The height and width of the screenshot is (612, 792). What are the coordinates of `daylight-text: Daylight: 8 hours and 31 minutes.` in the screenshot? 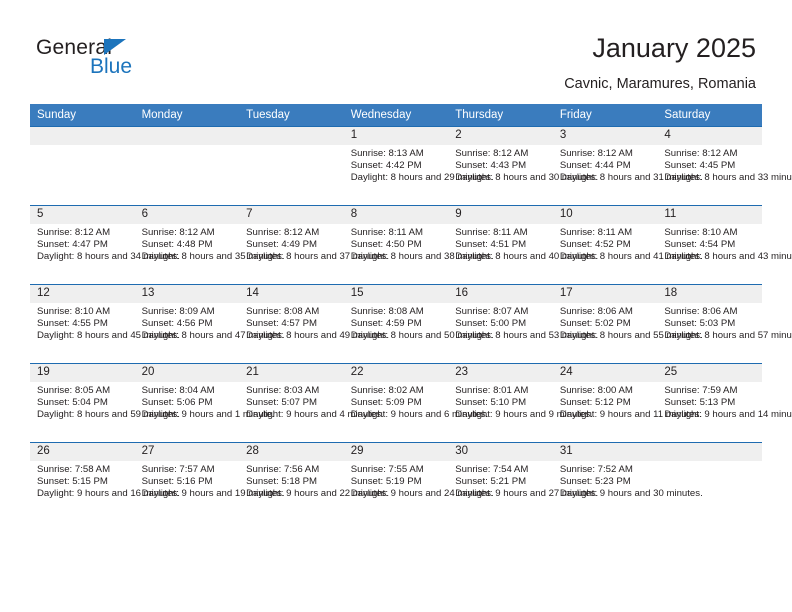 It's located at (631, 178).